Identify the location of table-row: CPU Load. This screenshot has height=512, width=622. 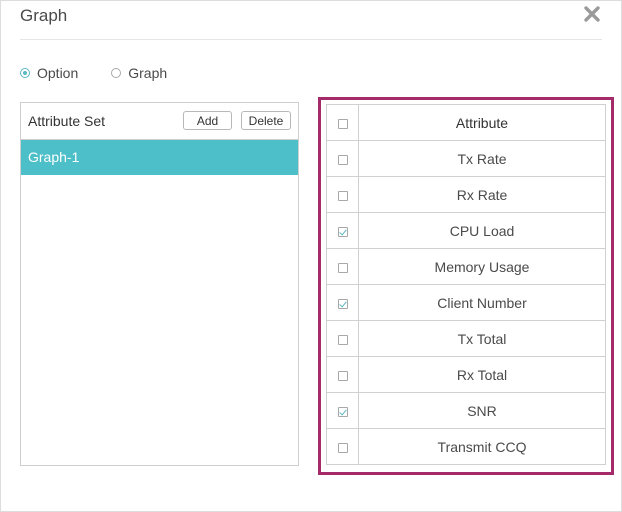
(466, 230).